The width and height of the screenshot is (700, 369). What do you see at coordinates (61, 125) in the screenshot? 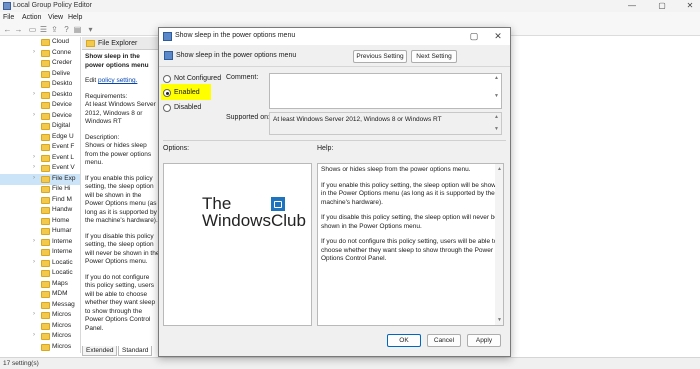
I see `tree-item-label: Digital` at bounding box center [61, 125].